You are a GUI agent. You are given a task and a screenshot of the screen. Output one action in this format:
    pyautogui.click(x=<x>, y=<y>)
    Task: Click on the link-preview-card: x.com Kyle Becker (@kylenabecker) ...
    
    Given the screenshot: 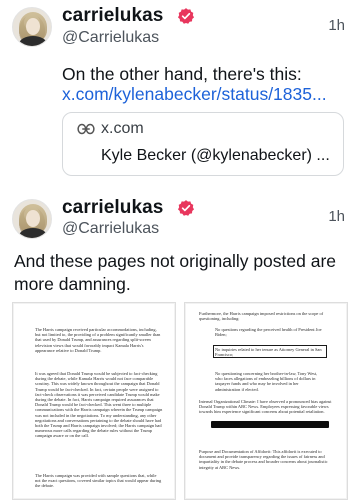 What is the action you would take?
    pyautogui.click(x=203, y=144)
    